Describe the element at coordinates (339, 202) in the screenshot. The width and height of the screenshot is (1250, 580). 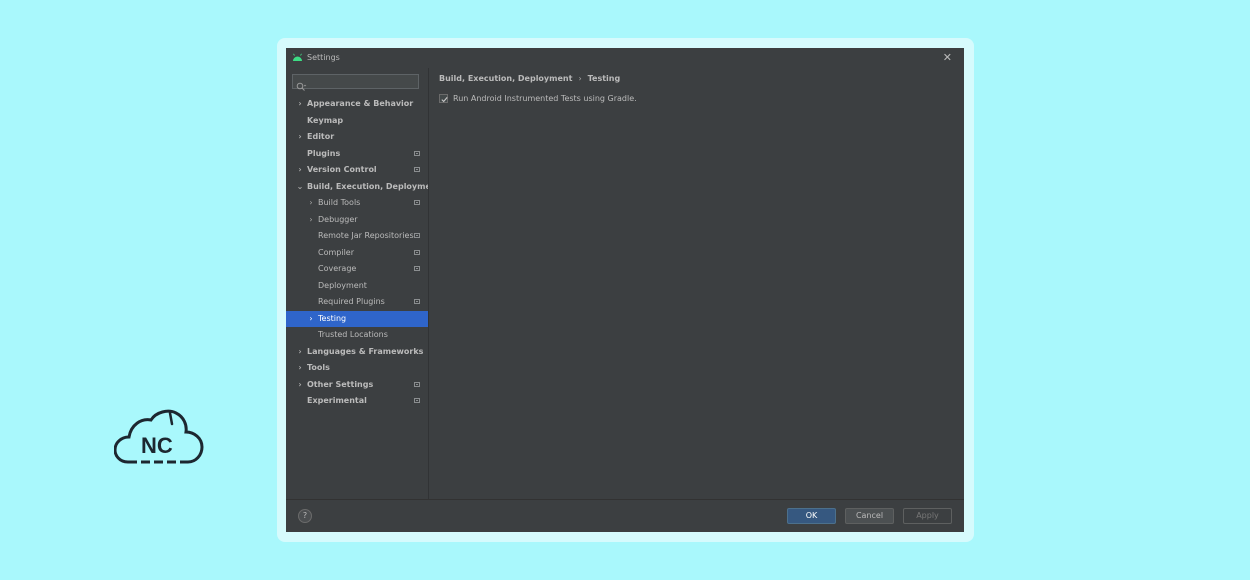
I see `tree-item-label: Build Tools` at that location.